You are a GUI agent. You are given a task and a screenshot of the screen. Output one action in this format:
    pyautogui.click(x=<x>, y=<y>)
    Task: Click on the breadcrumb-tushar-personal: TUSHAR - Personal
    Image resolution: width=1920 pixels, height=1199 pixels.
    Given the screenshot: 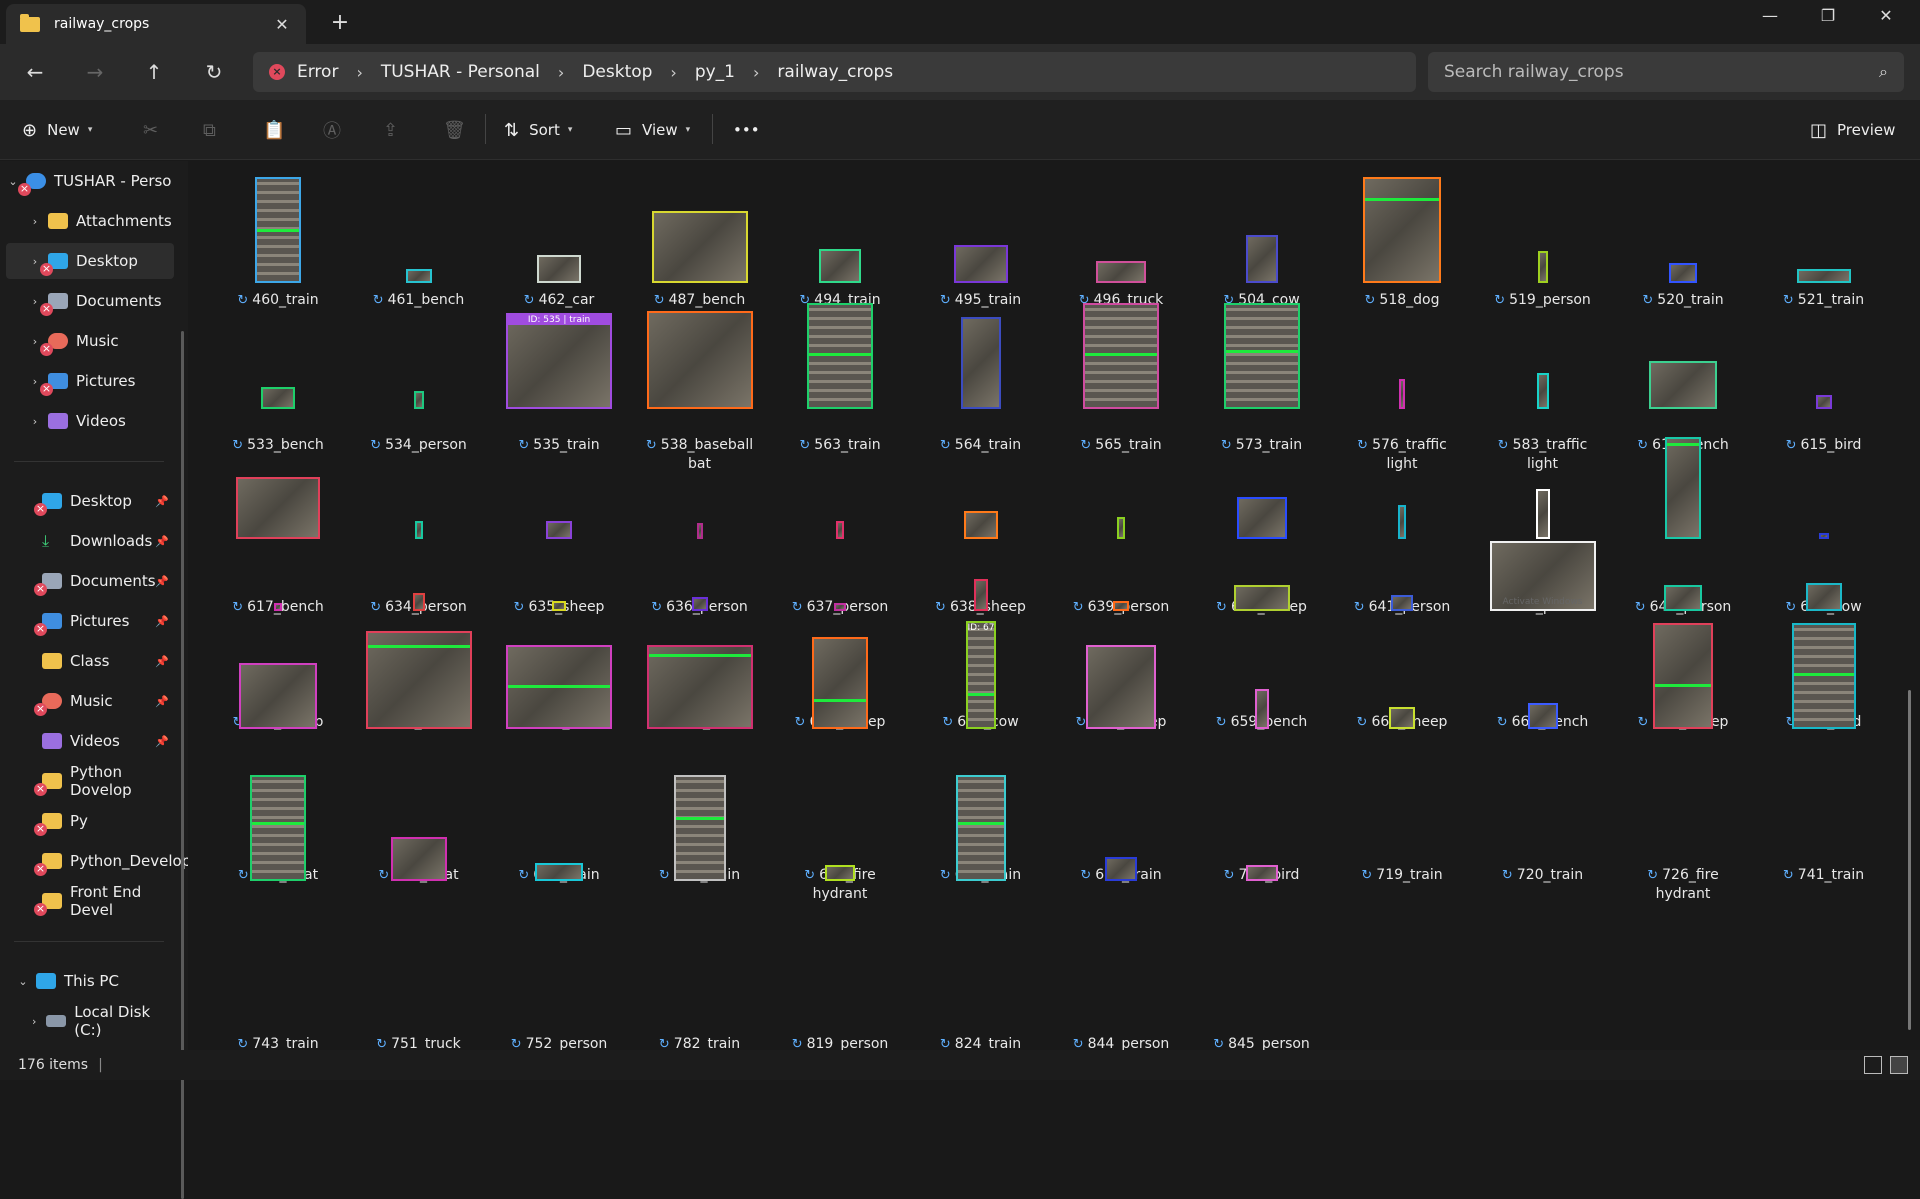 What is the action you would take?
    pyautogui.click(x=460, y=72)
    